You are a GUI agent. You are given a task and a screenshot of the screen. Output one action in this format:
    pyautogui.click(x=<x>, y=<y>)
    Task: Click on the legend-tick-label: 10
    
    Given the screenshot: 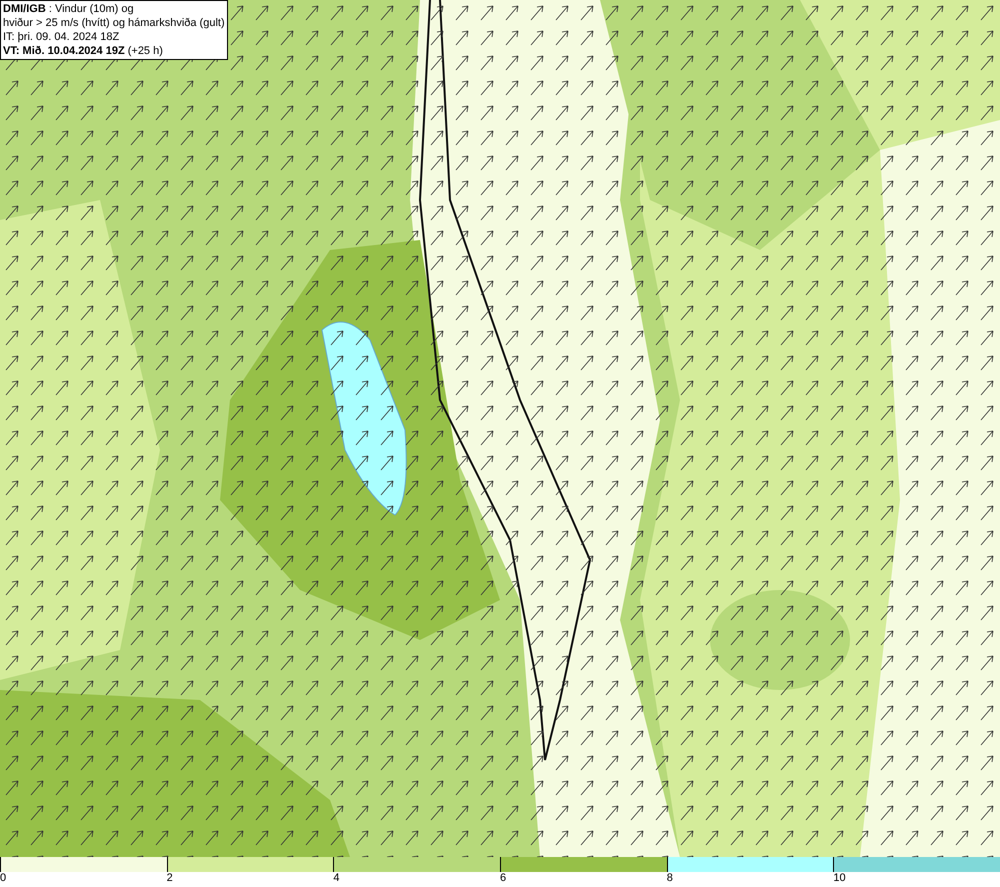 What is the action you would take?
    pyautogui.click(x=839, y=878)
    